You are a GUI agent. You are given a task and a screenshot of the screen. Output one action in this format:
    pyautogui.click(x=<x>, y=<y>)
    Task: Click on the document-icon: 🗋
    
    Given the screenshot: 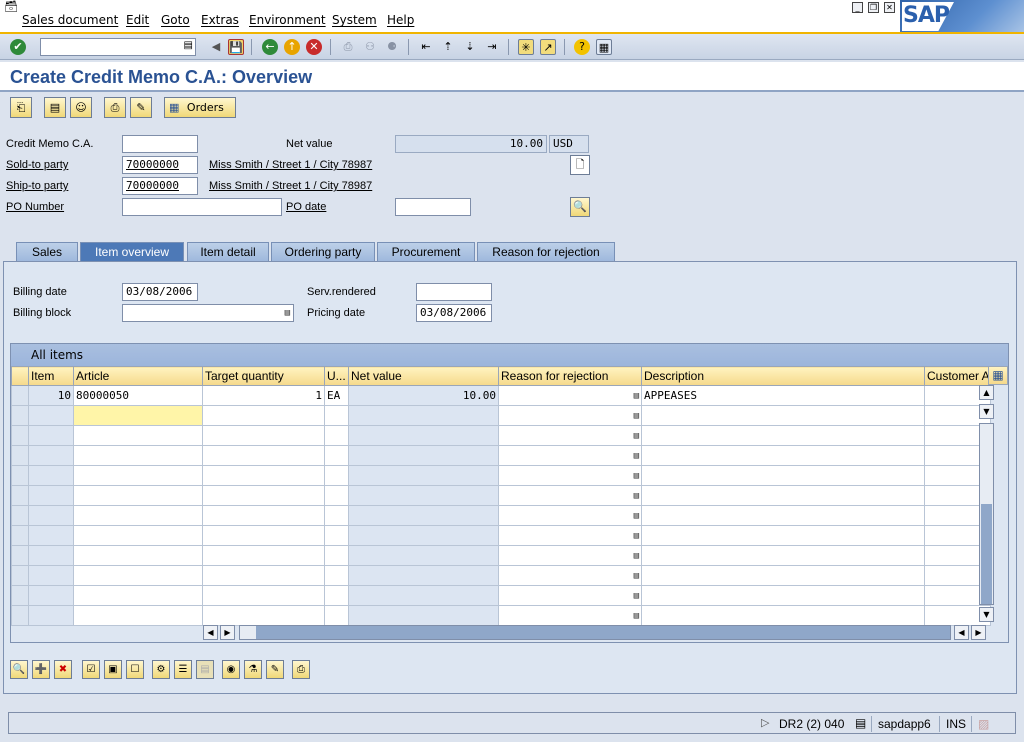 What is the action you would take?
    pyautogui.click(x=580, y=165)
    